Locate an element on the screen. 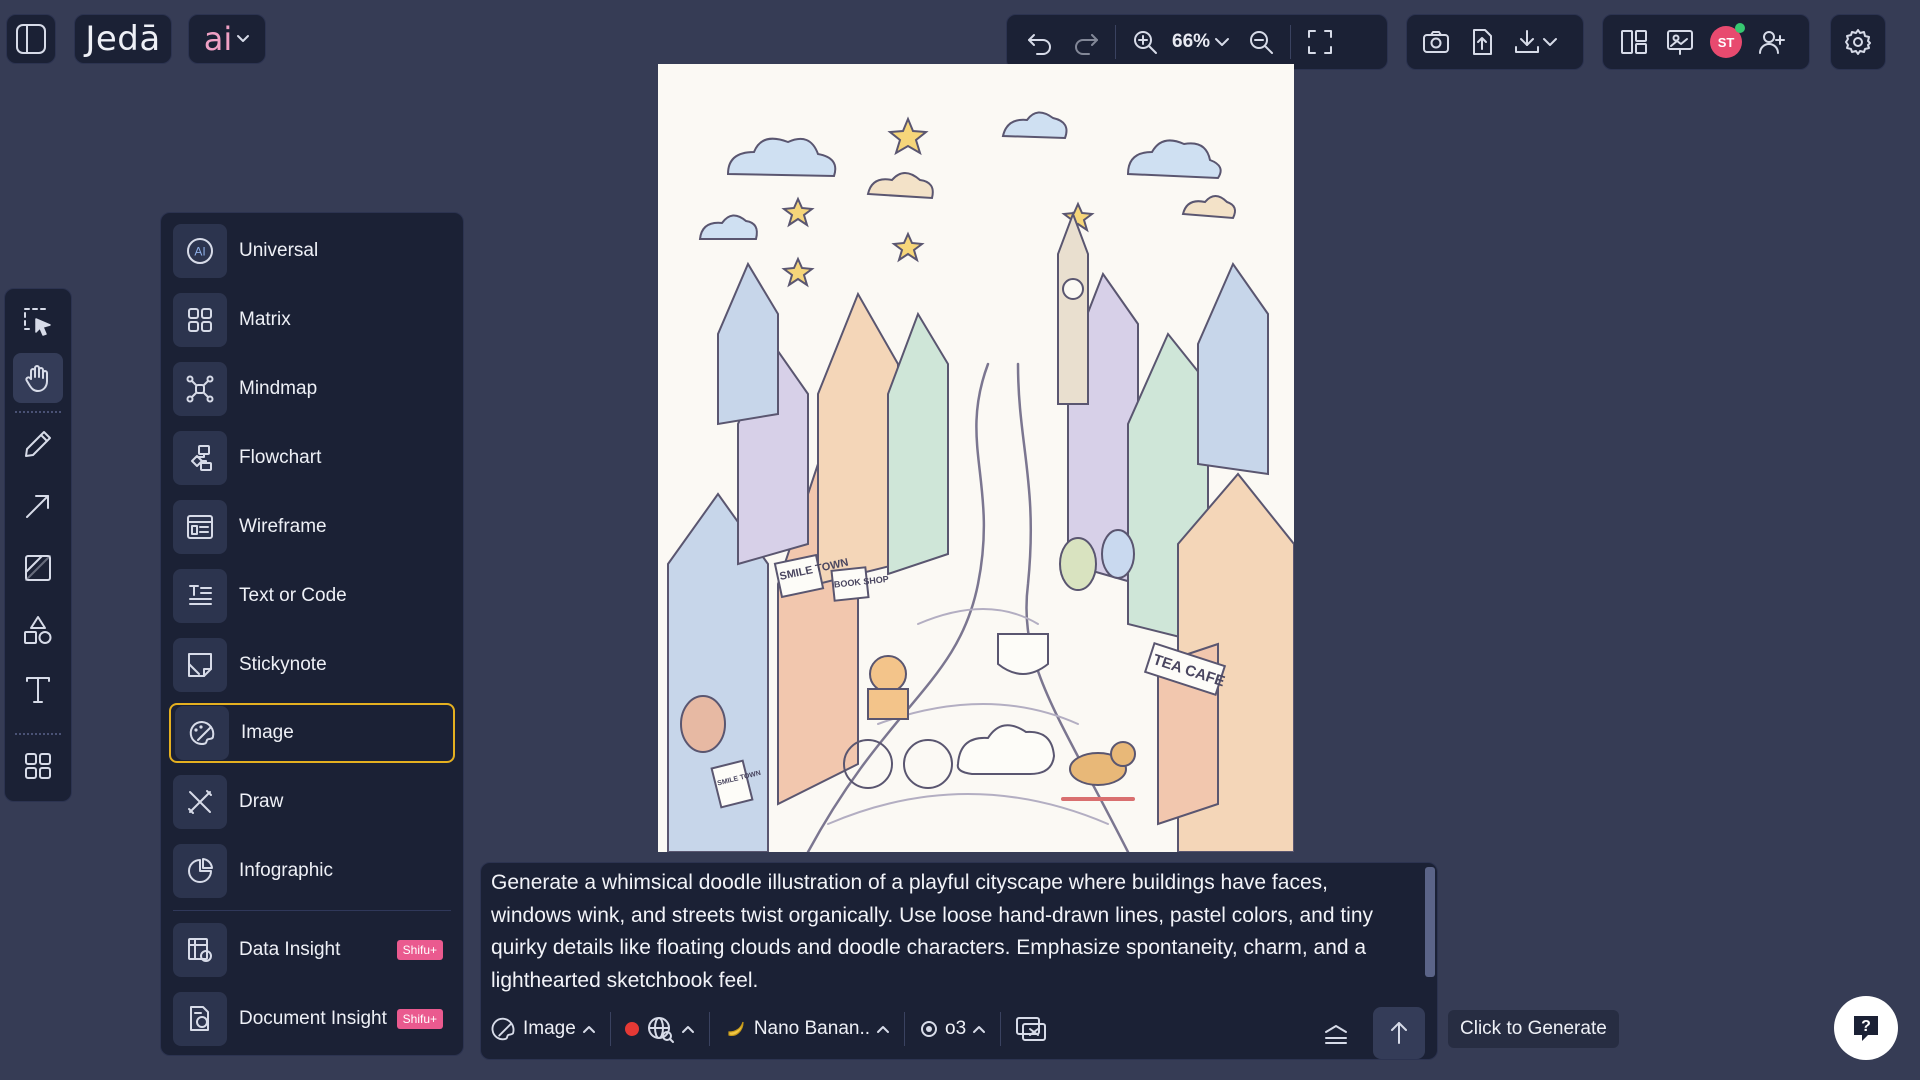  select-icon is located at coordinates (37, 322).